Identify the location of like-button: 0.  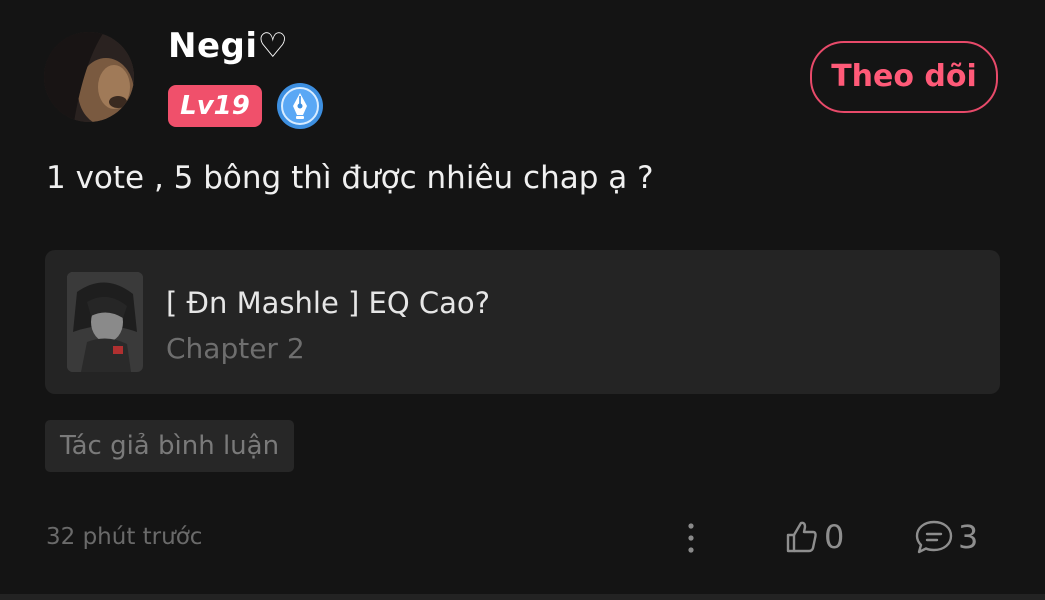
(814, 537).